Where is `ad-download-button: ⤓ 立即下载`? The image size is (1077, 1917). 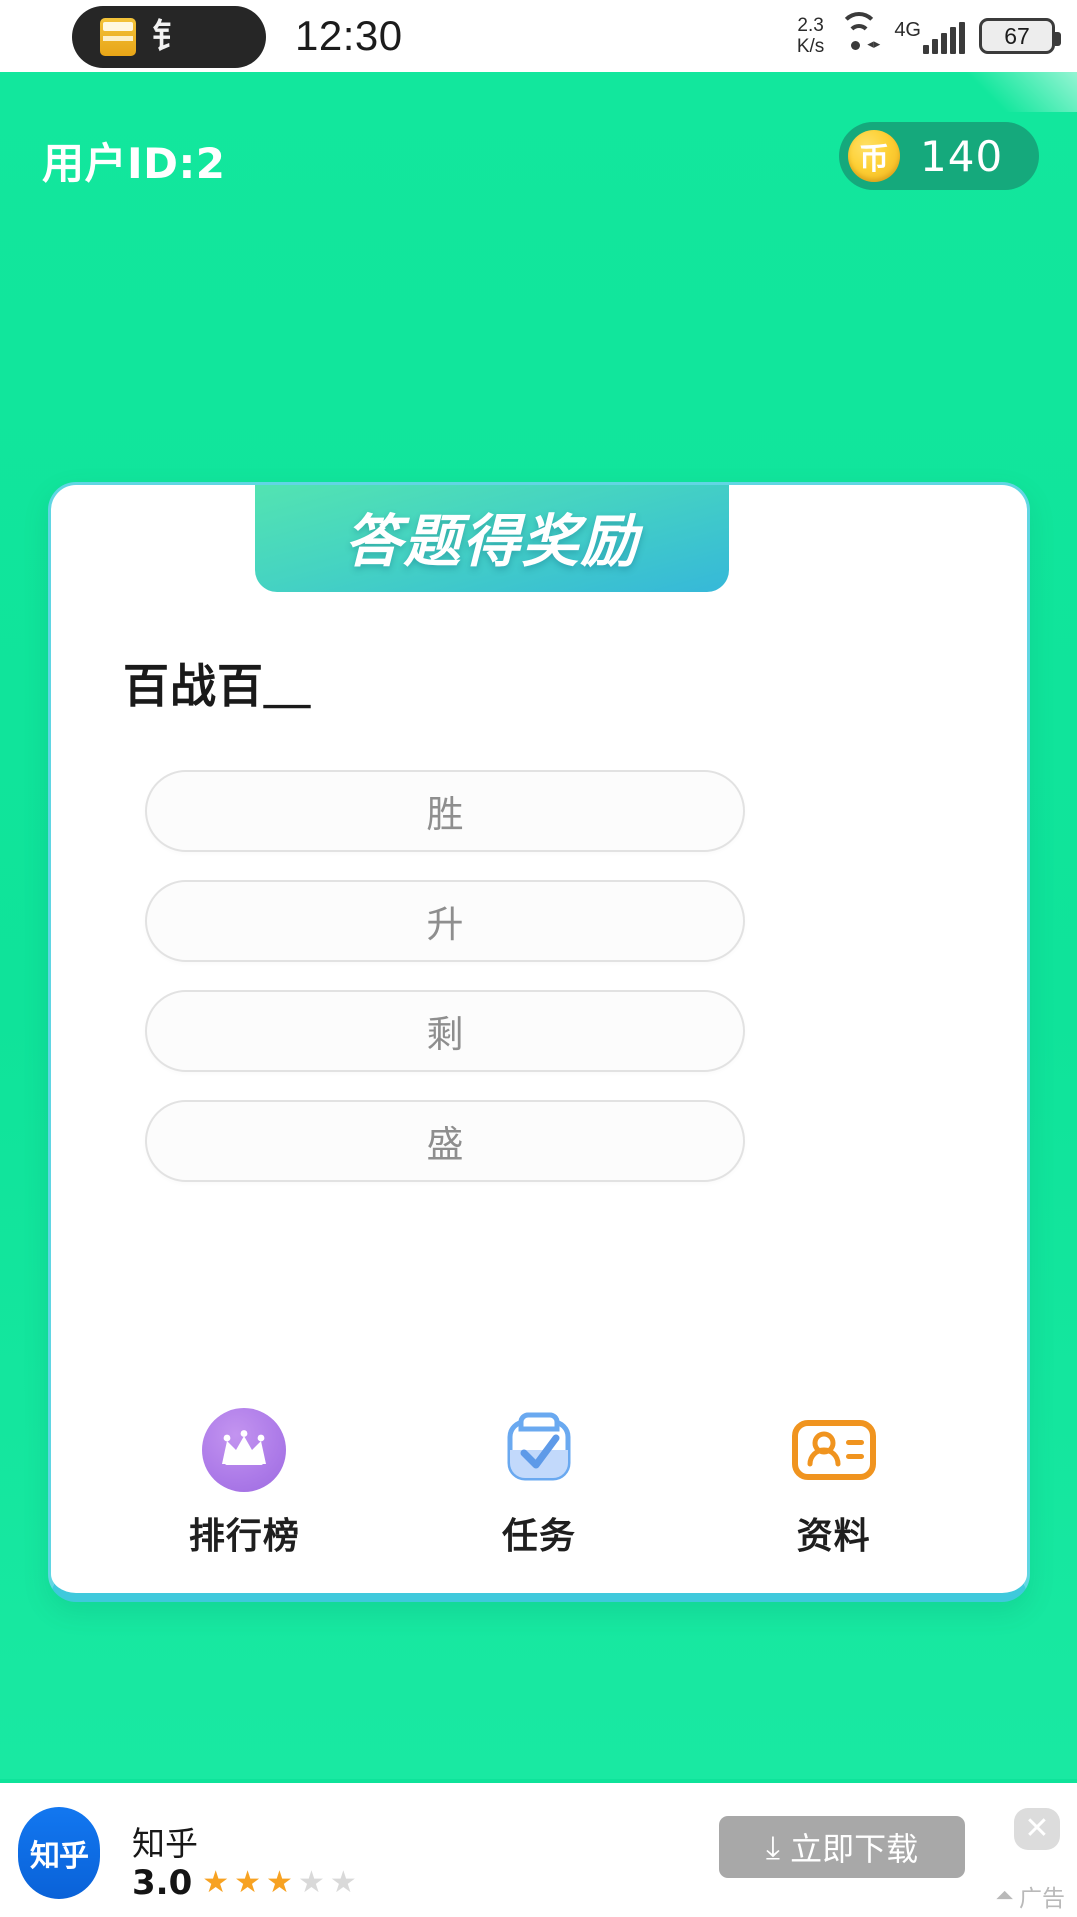 ad-download-button: ⤓ 立即下载 is located at coordinates (842, 1847).